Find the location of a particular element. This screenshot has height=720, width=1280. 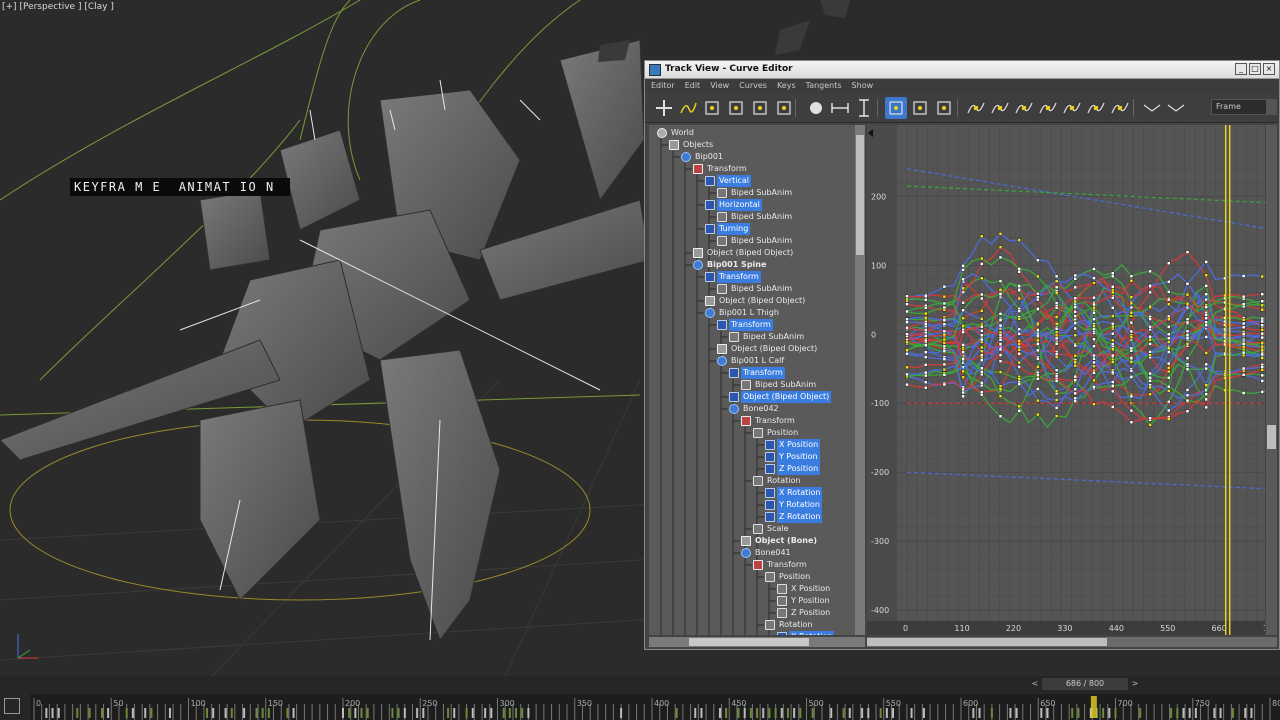

tangent-slow-icon is located at coordinates (1048, 108).